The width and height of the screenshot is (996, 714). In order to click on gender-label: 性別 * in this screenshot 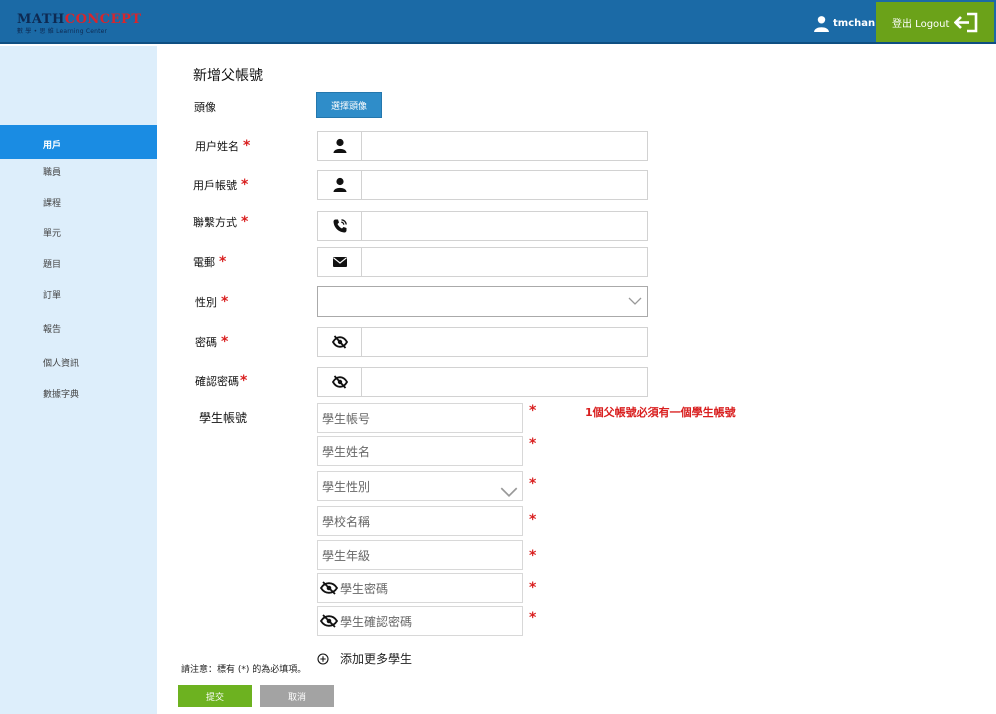, I will do `click(212, 302)`.